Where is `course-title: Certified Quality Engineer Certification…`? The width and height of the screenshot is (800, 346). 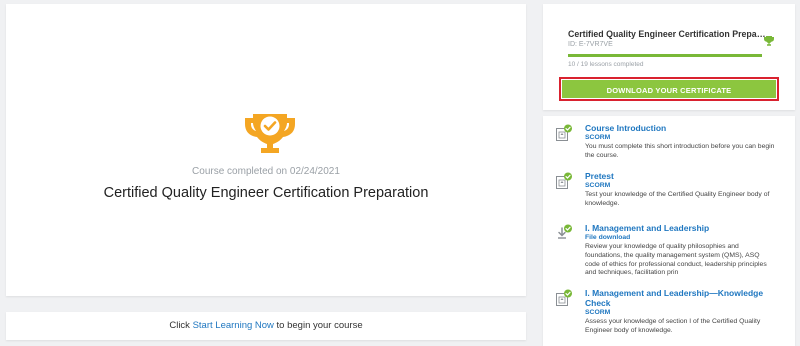 course-title: Certified Quality Engineer Certification… is located at coordinates (266, 193).